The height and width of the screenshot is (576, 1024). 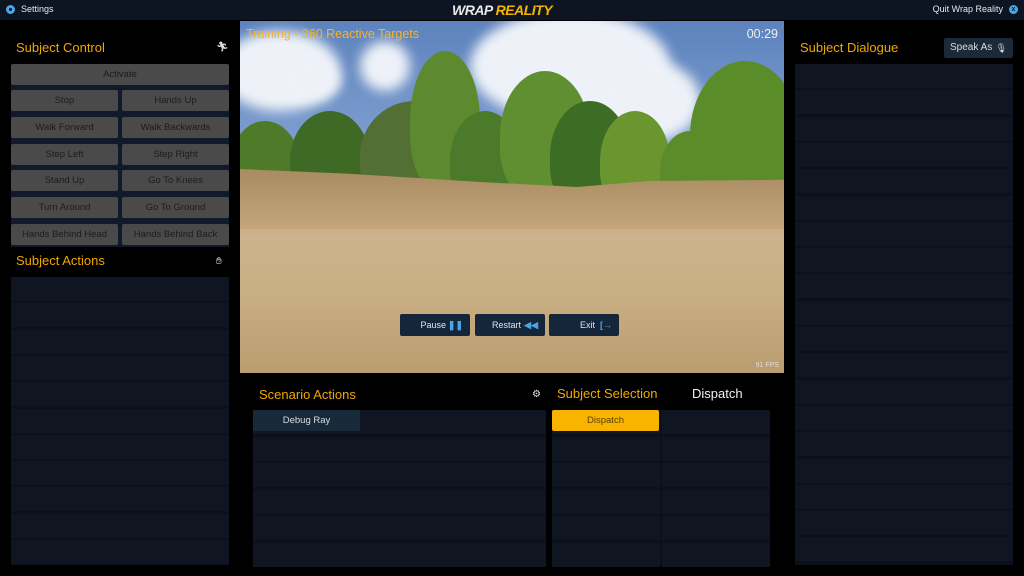 What do you see at coordinates (472, 10) in the screenshot?
I see `logo-wrap: WRAP` at bounding box center [472, 10].